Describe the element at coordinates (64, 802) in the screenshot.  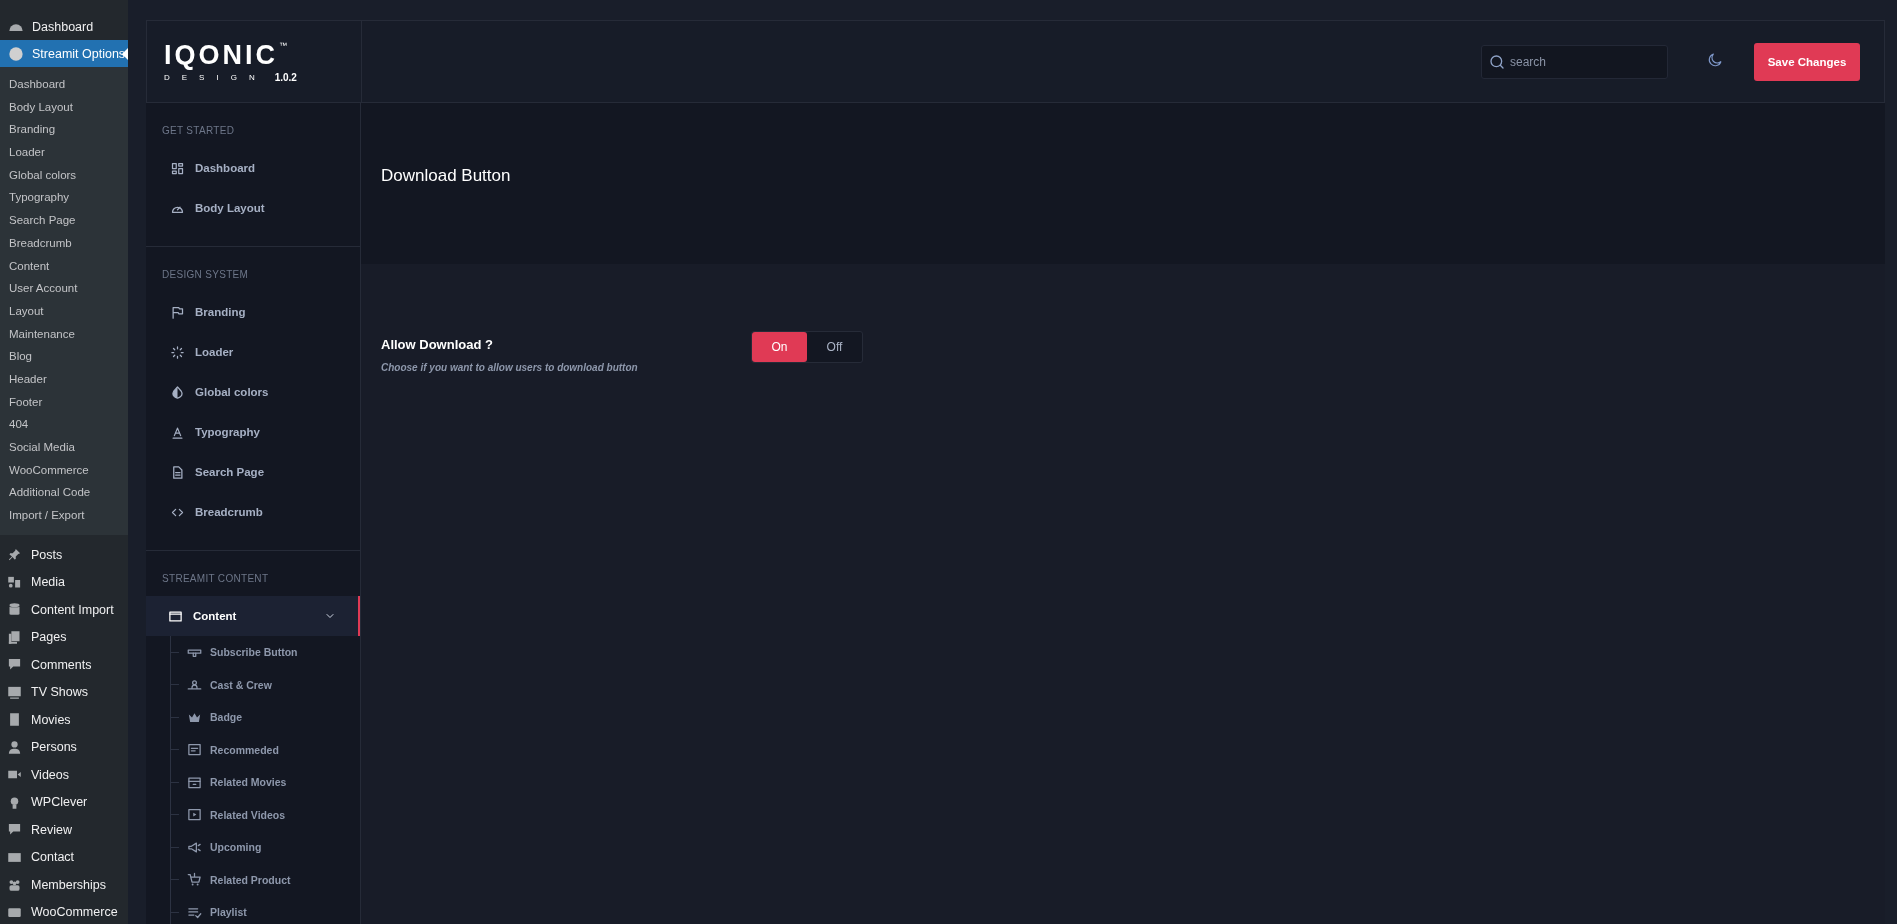
I see `menu-item: WPClever` at that location.